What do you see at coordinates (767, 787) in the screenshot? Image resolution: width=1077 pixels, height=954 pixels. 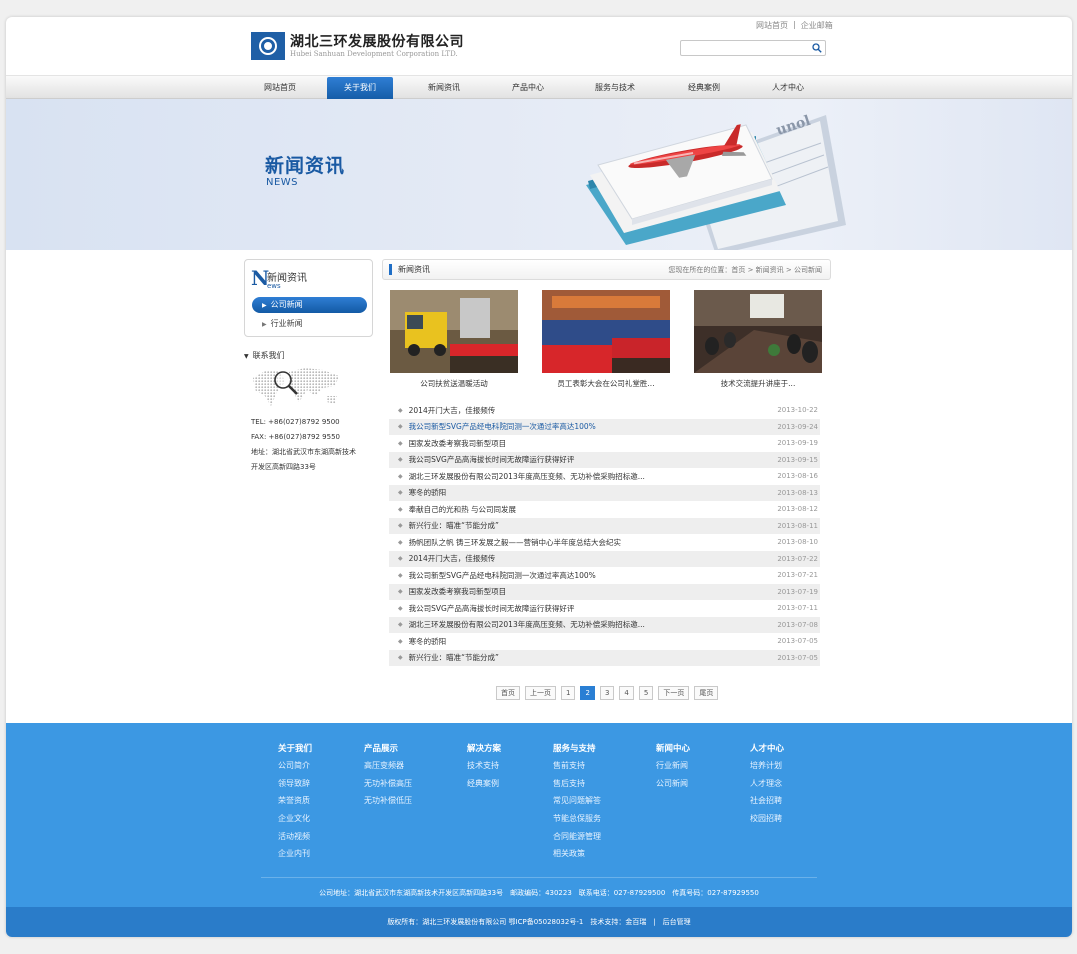 I see `footer-link: 人才理念` at bounding box center [767, 787].